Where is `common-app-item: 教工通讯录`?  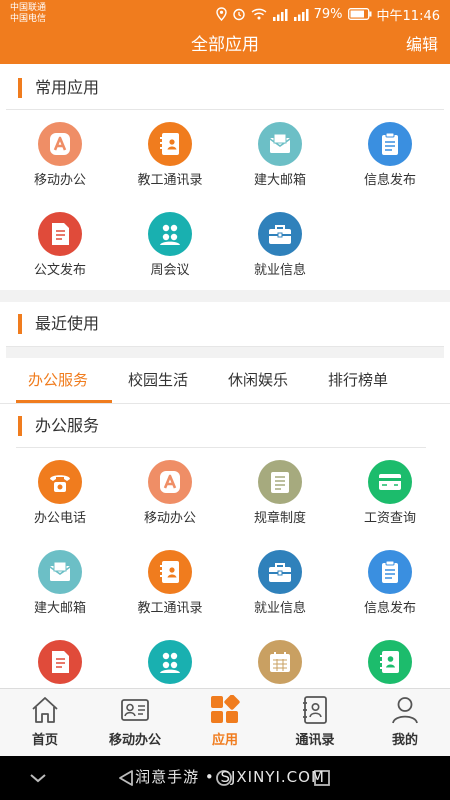 common-app-item: 教工通讯录 is located at coordinates (170, 152).